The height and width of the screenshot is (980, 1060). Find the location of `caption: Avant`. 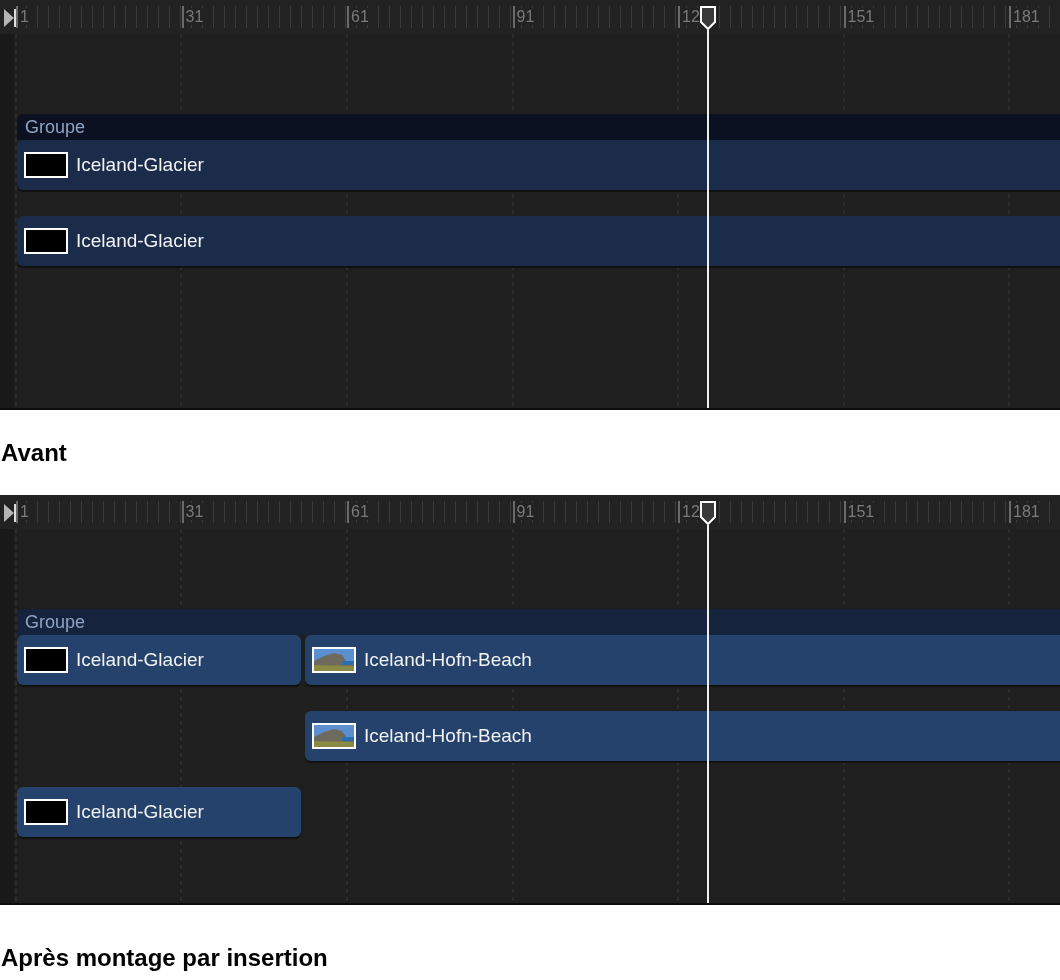

caption: Avant is located at coordinates (34, 452).